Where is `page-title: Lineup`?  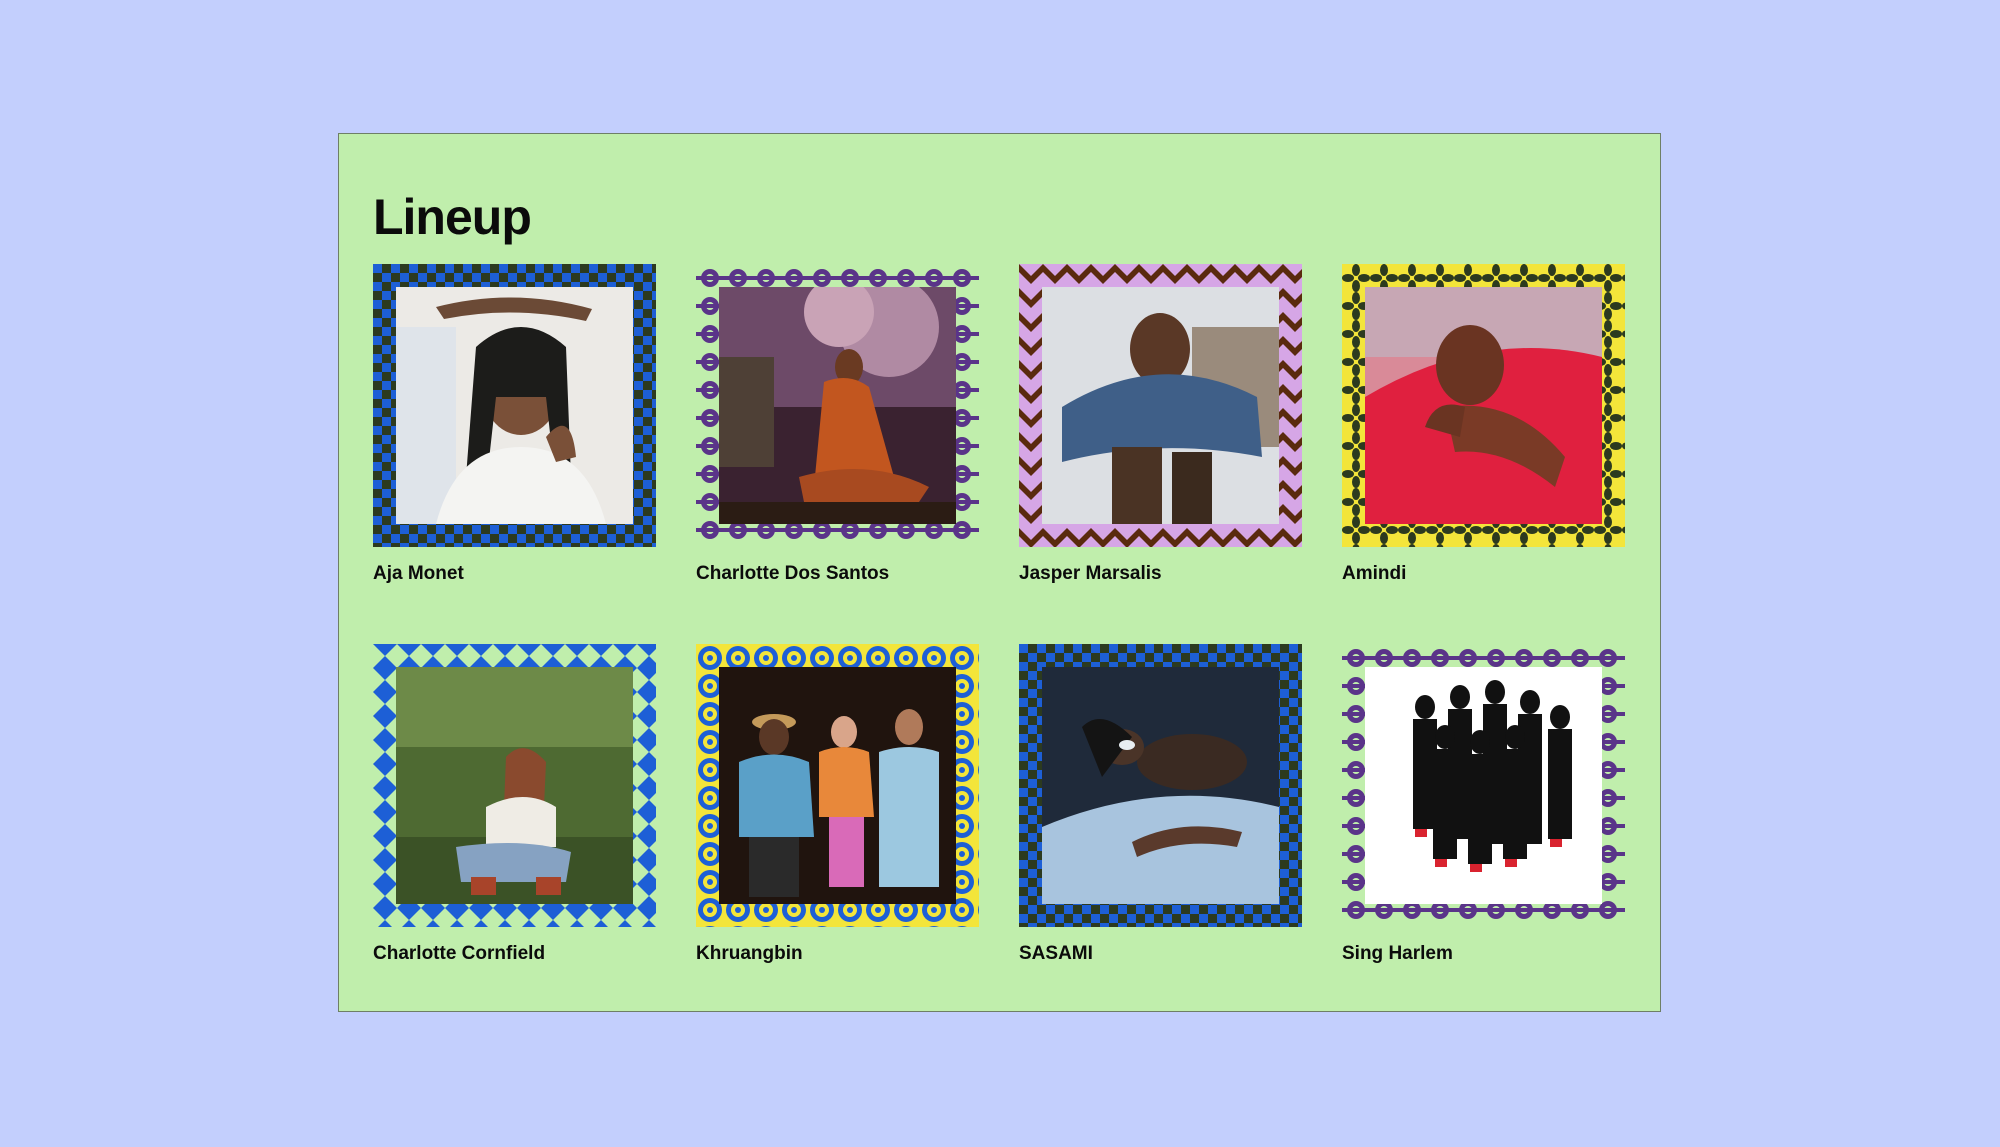
page-title: Lineup is located at coordinates (452, 217).